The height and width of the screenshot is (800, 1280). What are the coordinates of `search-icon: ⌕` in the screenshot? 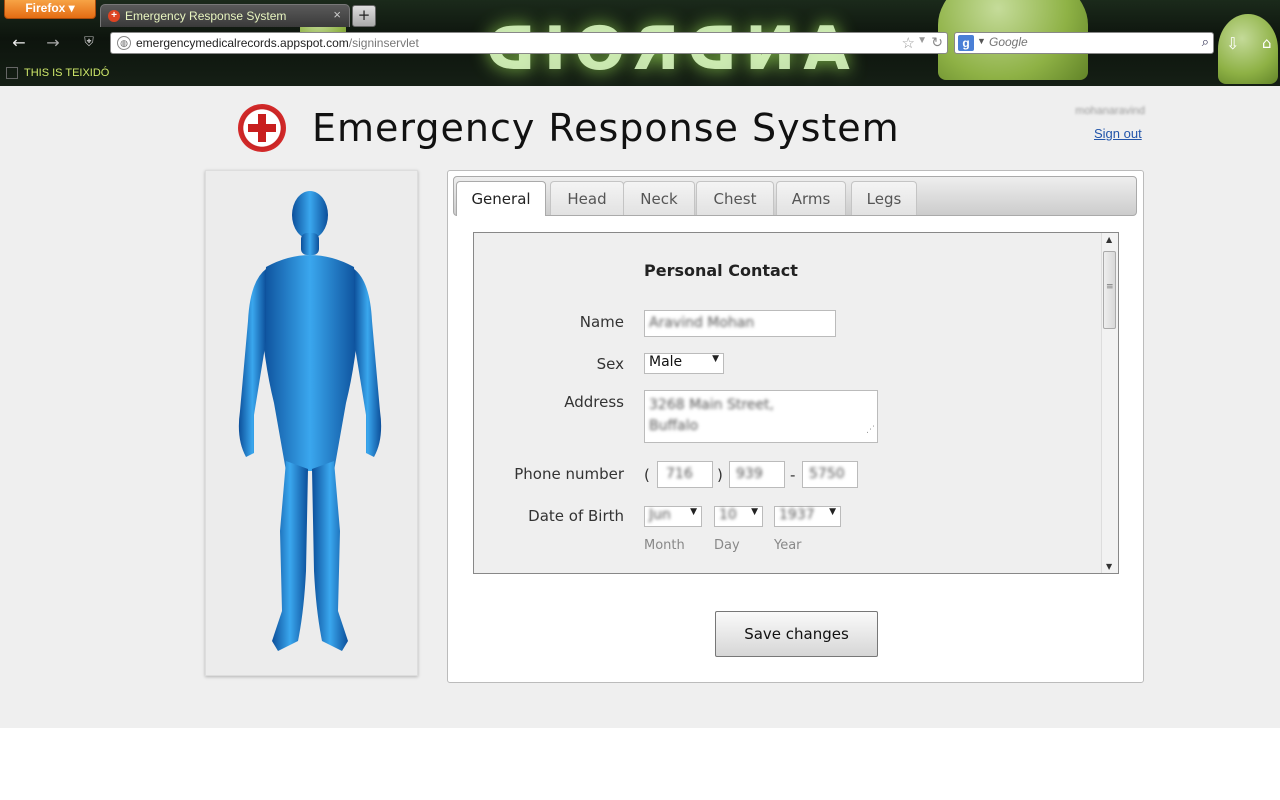 It's located at (1205, 42).